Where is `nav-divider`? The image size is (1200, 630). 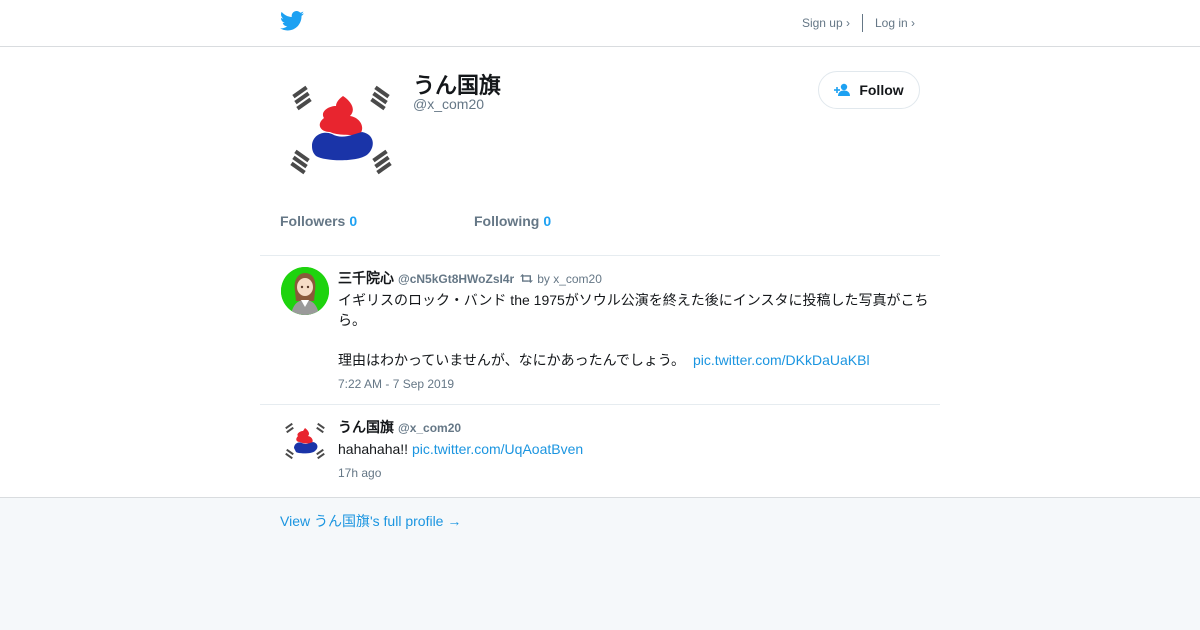 nav-divider is located at coordinates (862, 23).